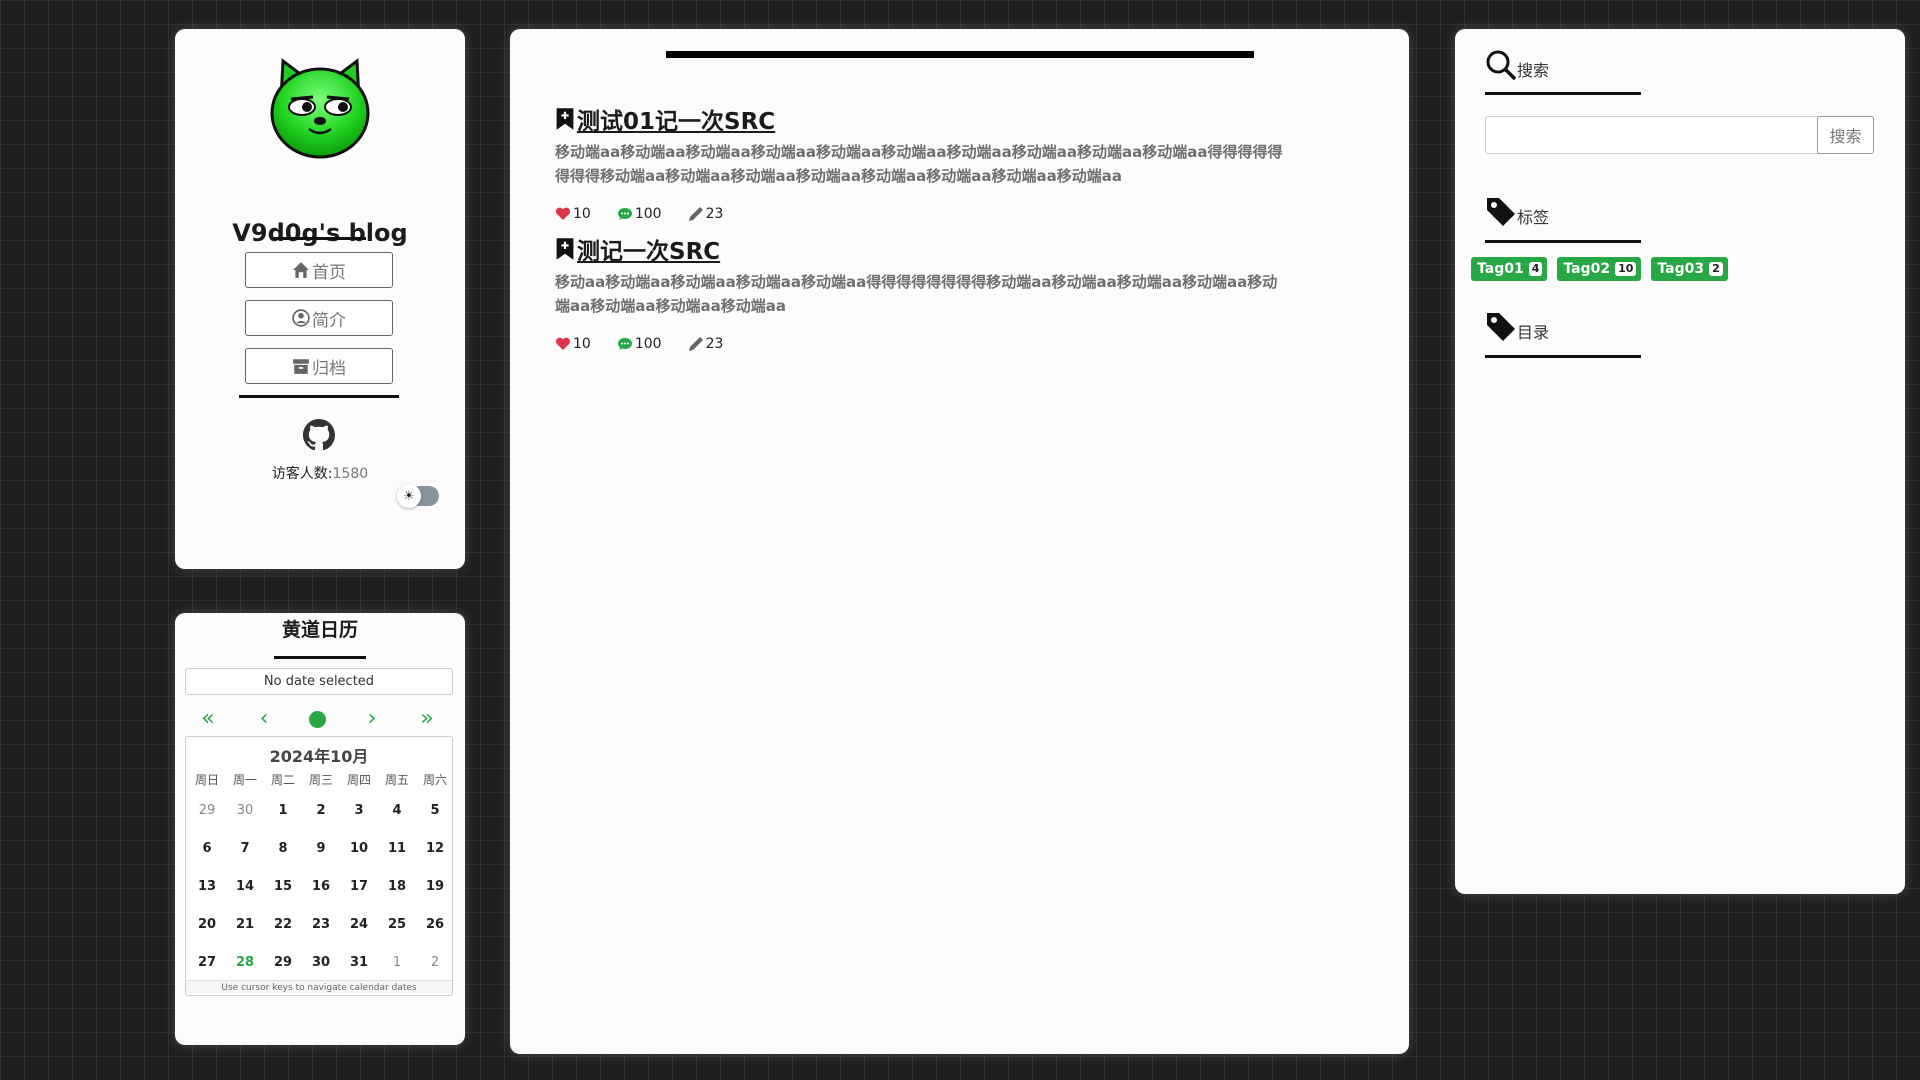 This screenshot has height=1080, width=1920. Describe the element at coordinates (695, 214) in the screenshot. I see `pencil-icon` at that location.